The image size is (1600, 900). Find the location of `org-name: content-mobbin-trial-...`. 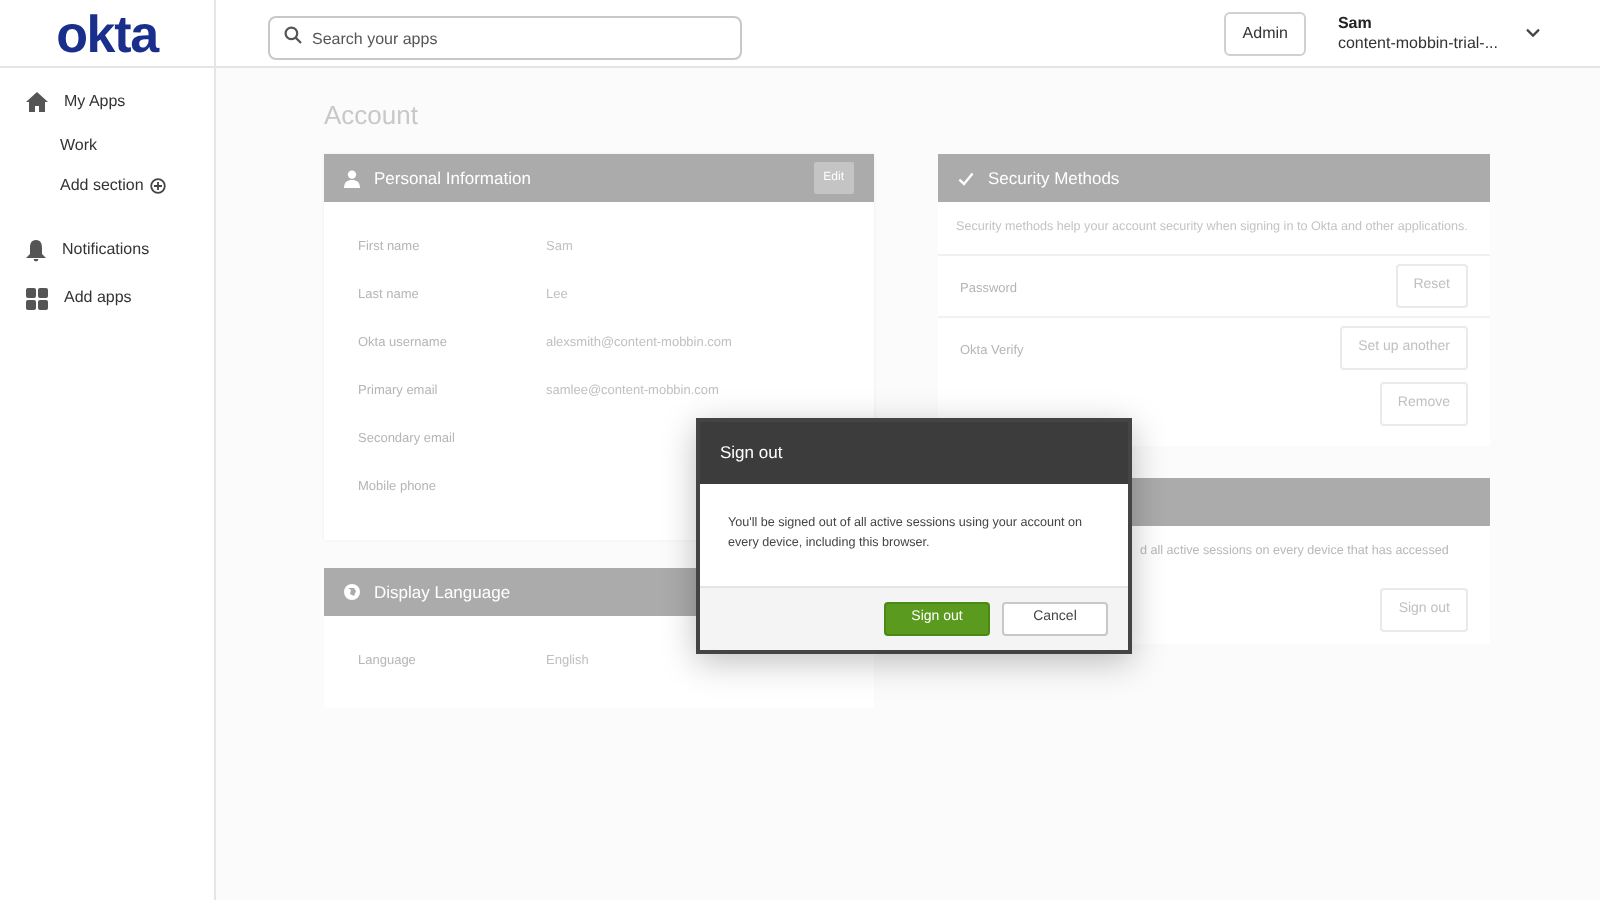

org-name: content-mobbin-trial-... is located at coordinates (1417, 43).